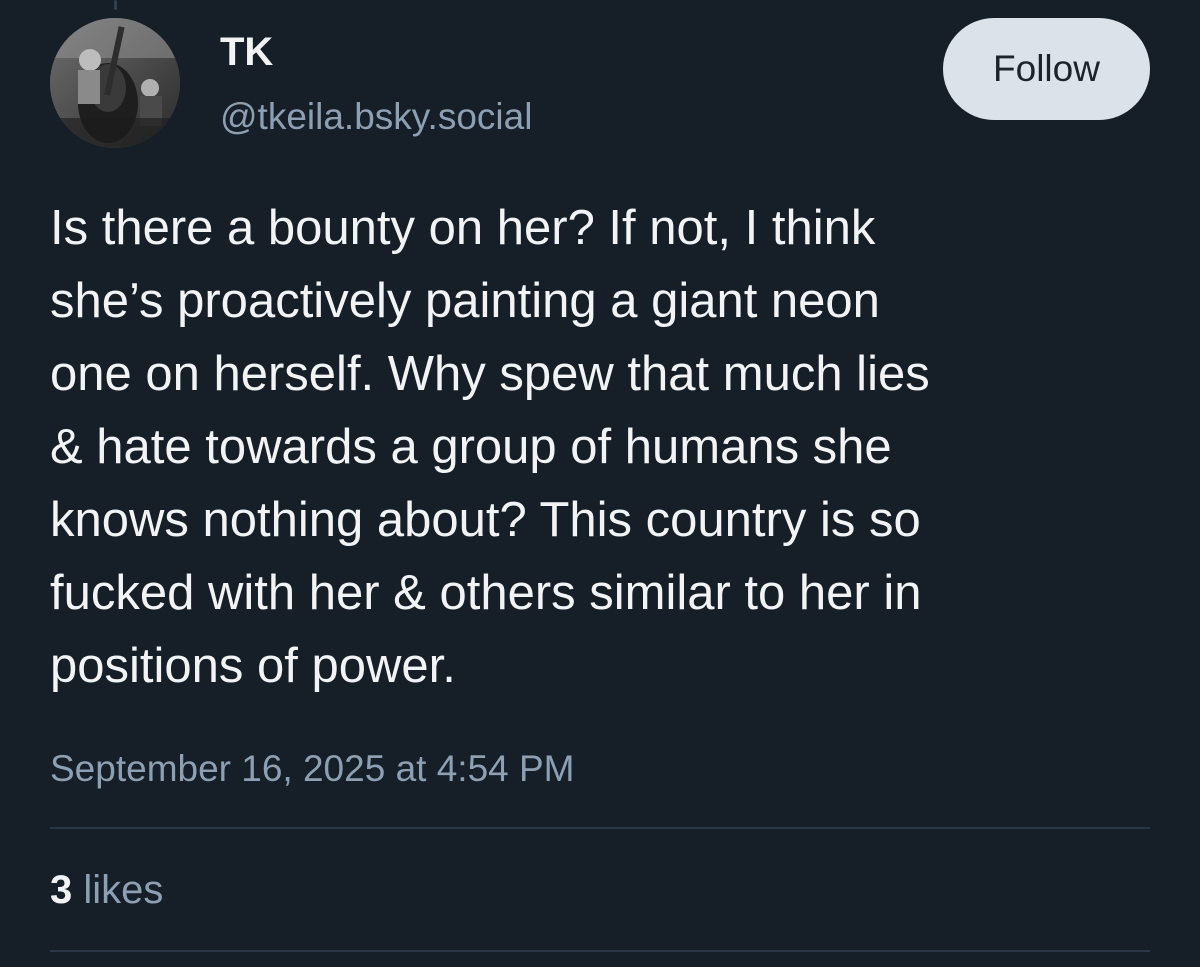 The width and height of the screenshot is (1200, 967). I want to click on follow-button: Follow, so click(1046, 69).